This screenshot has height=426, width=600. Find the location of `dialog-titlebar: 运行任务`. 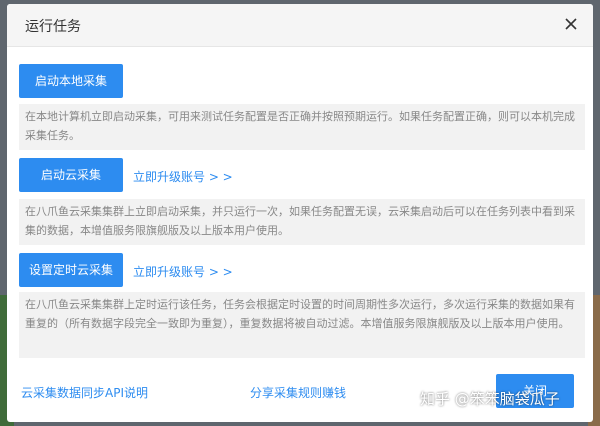

dialog-titlebar: 运行任务 is located at coordinates (300, 25).